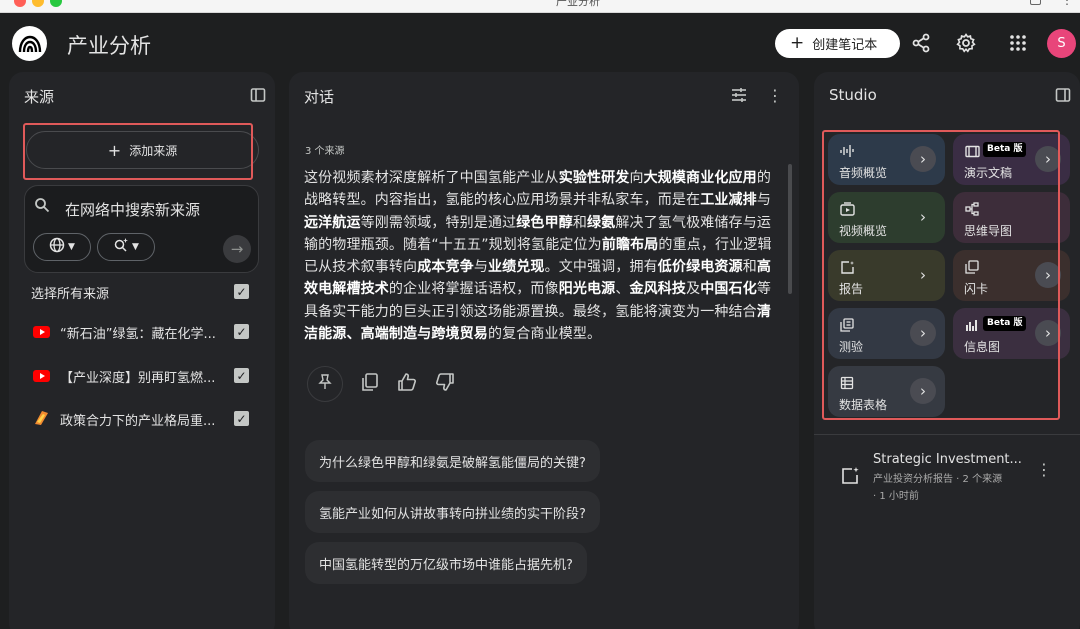  Describe the element at coordinates (845, 45) in the screenshot. I see `create-notebook-label: 创建笔记本` at that location.